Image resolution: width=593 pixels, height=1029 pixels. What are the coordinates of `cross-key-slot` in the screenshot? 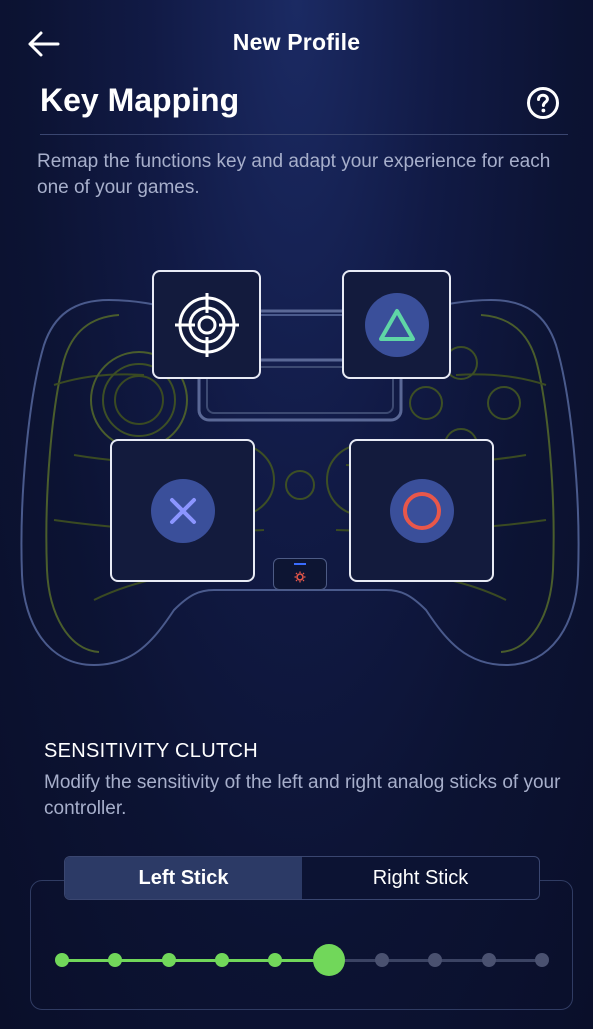 It's located at (182, 510).